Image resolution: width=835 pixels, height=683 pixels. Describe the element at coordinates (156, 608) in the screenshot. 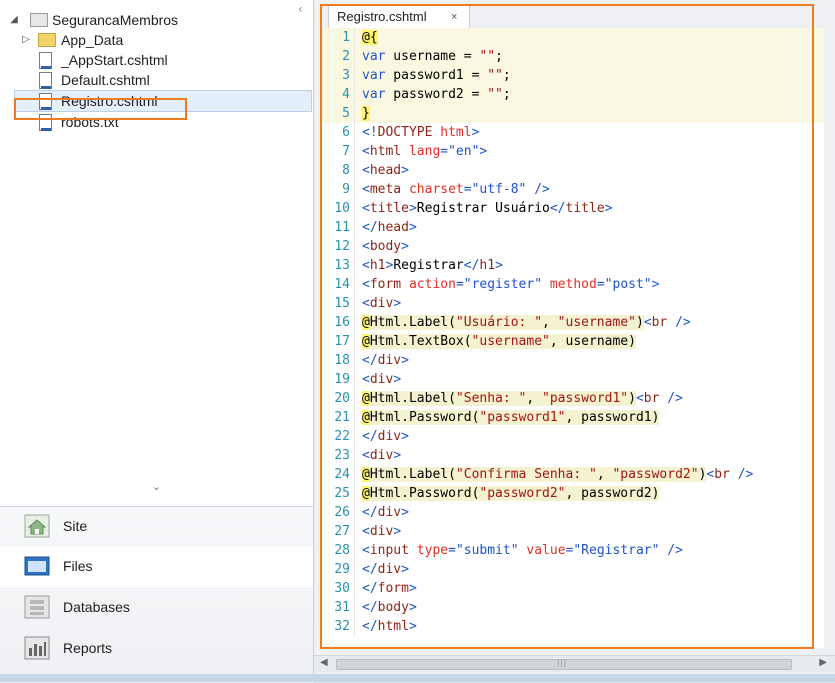

I see `nav-databases: Databases` at that location.